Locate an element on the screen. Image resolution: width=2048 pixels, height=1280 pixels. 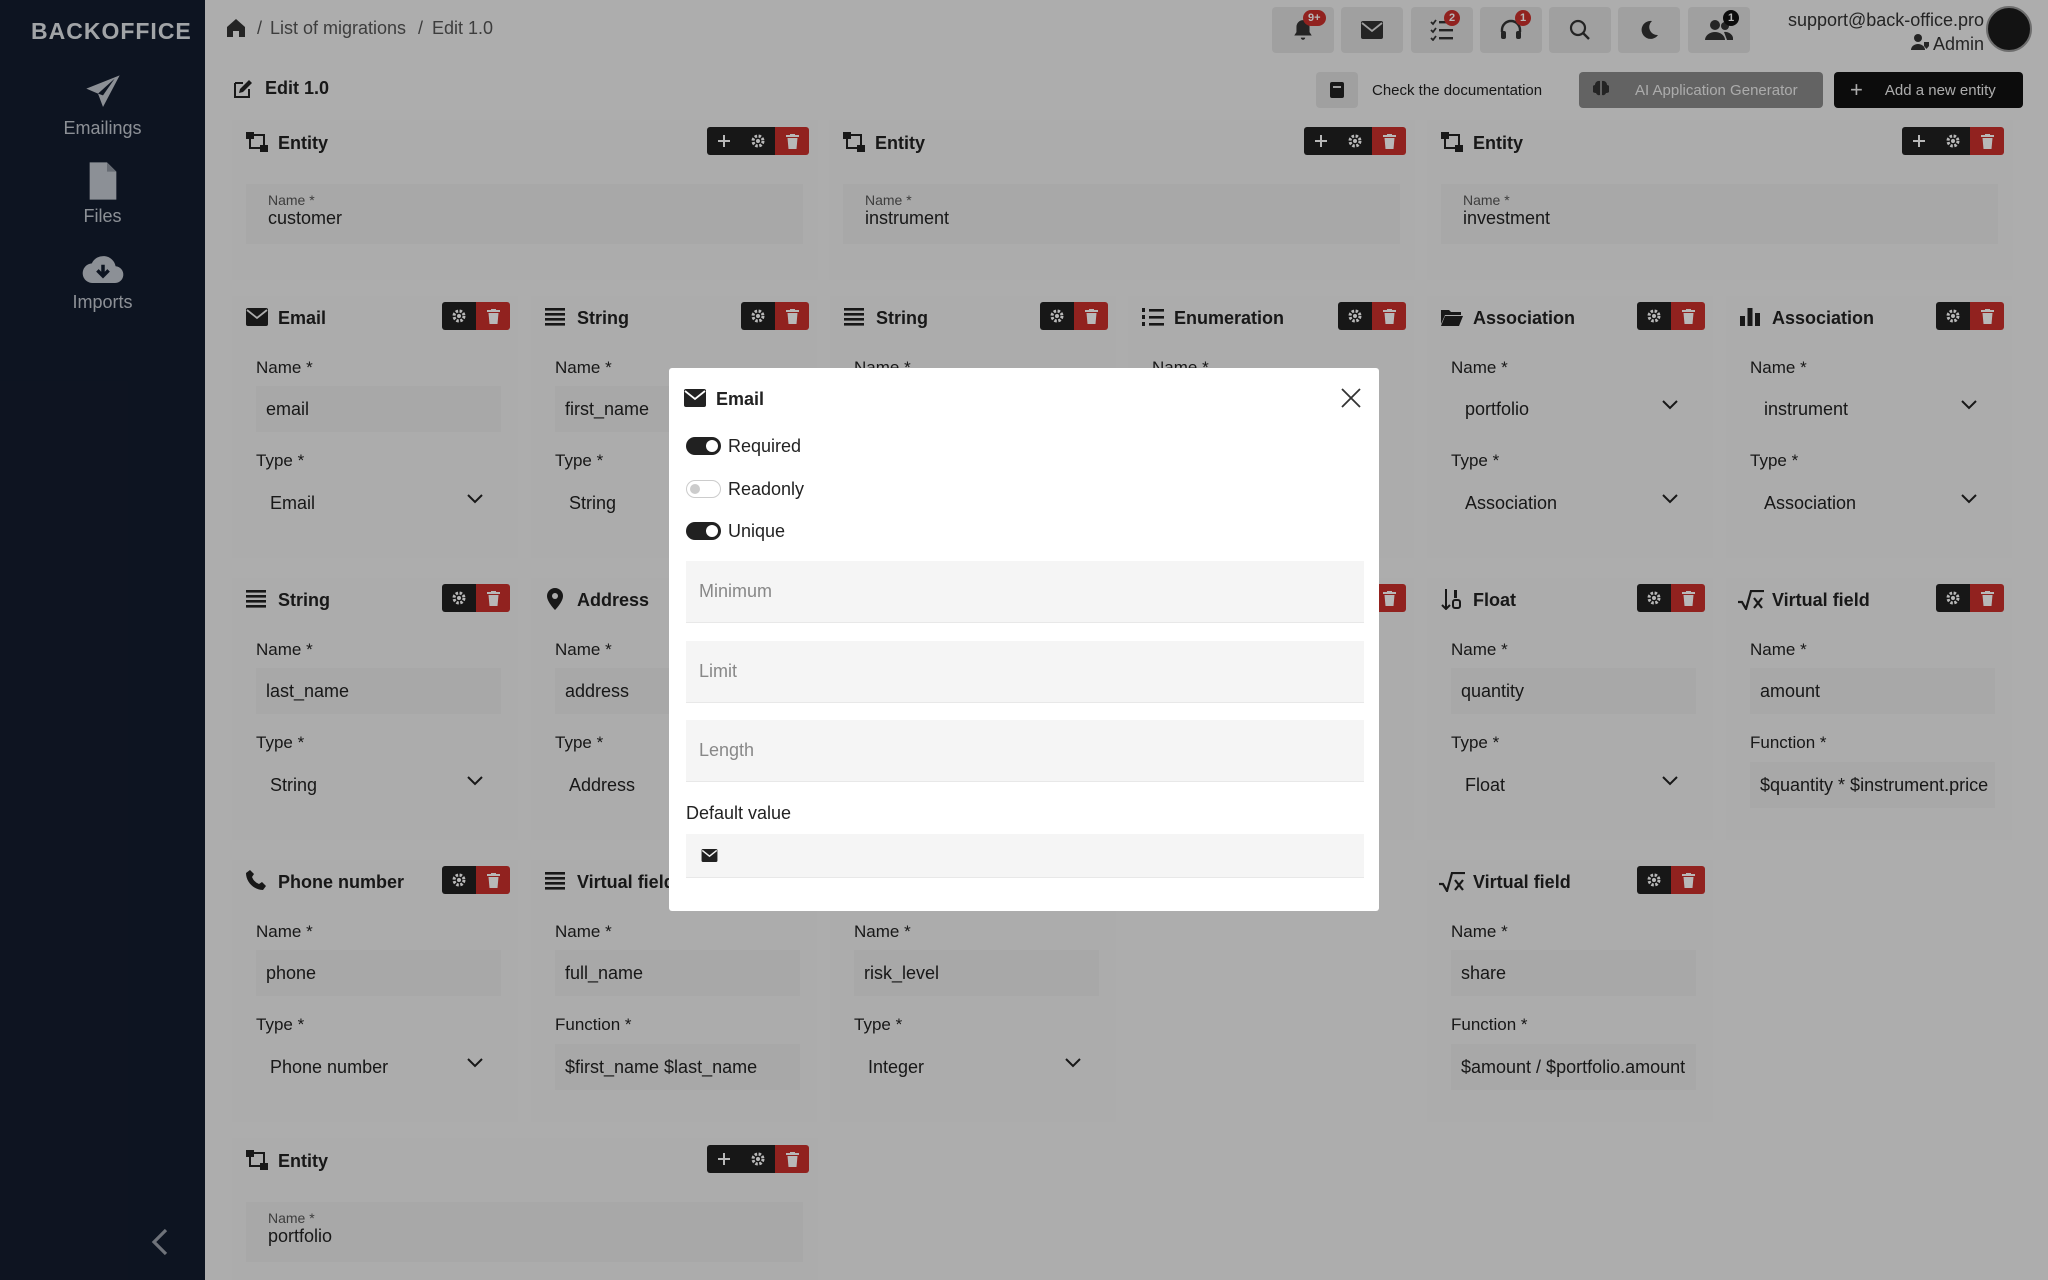
limit-input: Limit is located at coordinates (1025, 672).